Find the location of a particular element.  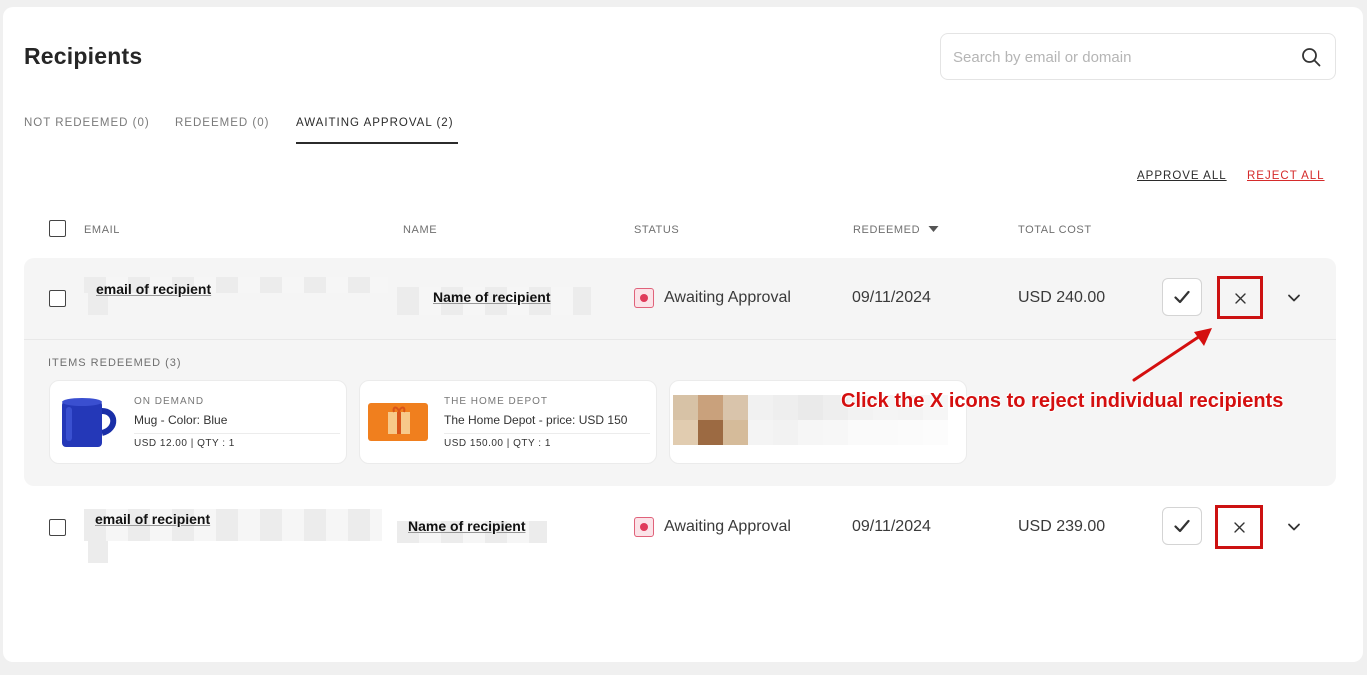

redacted-email-block is located at coordinates (98, 552).